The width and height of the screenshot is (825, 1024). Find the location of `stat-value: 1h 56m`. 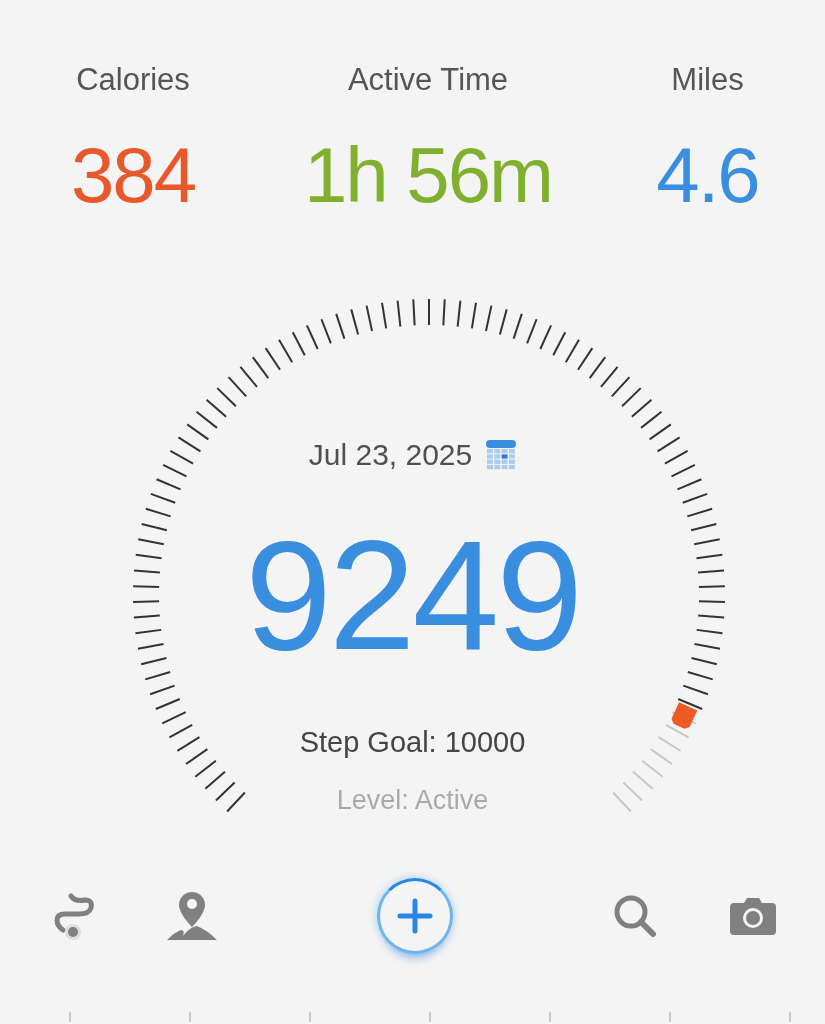

stat-value: 1h 56m is located at coordinates (428, 175).